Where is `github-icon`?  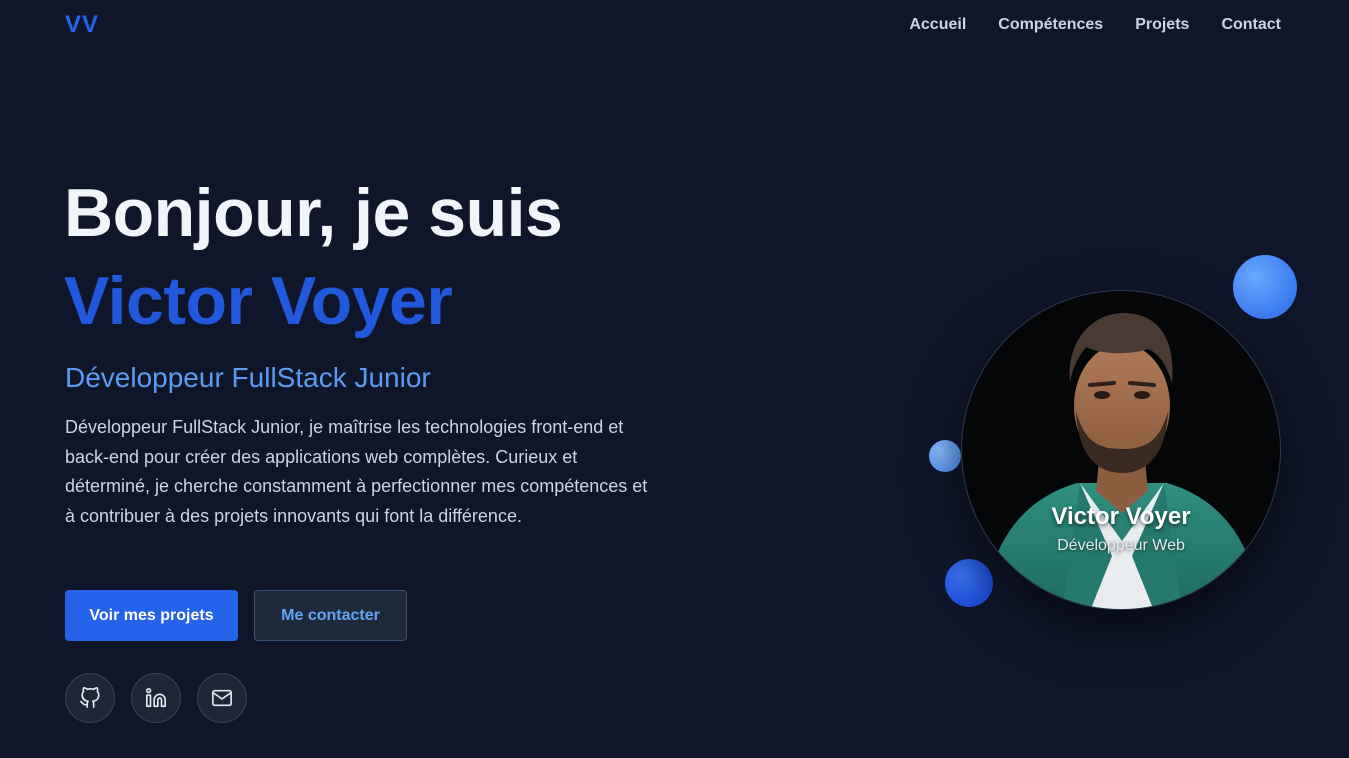 github-icon is located at coordinates (90, 697).